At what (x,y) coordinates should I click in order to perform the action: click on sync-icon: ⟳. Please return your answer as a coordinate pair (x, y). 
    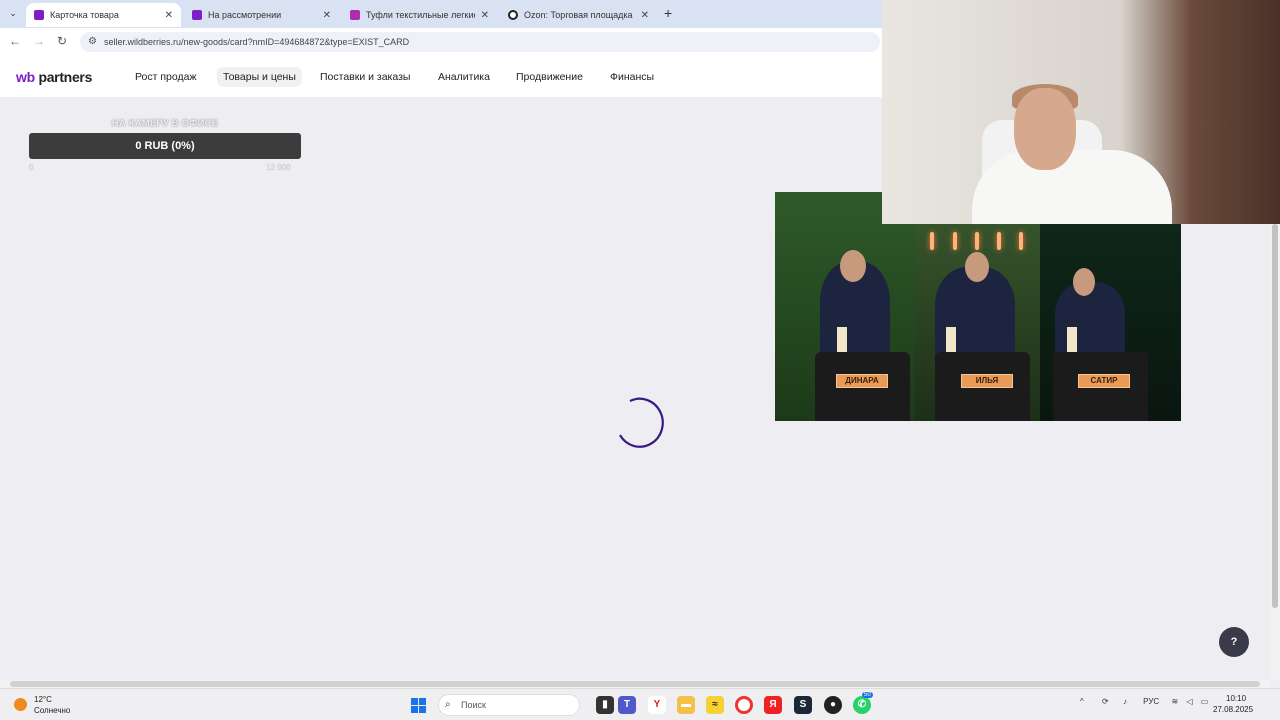
    Looking at the image, I should click on (1105, 701).